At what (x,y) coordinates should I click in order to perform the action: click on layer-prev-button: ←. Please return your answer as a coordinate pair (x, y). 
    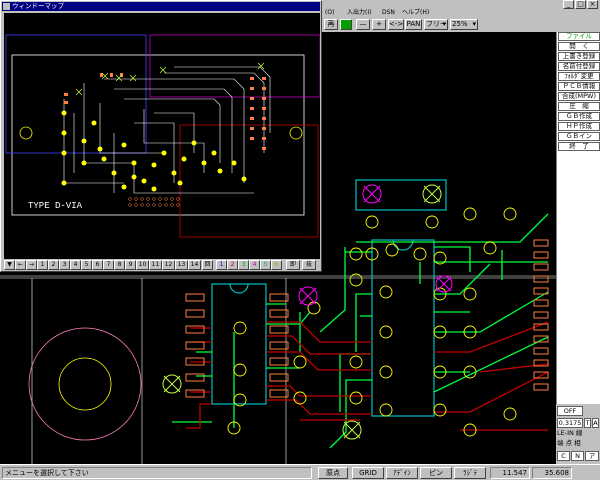
    Looking at the image, I should click on (20, 265).